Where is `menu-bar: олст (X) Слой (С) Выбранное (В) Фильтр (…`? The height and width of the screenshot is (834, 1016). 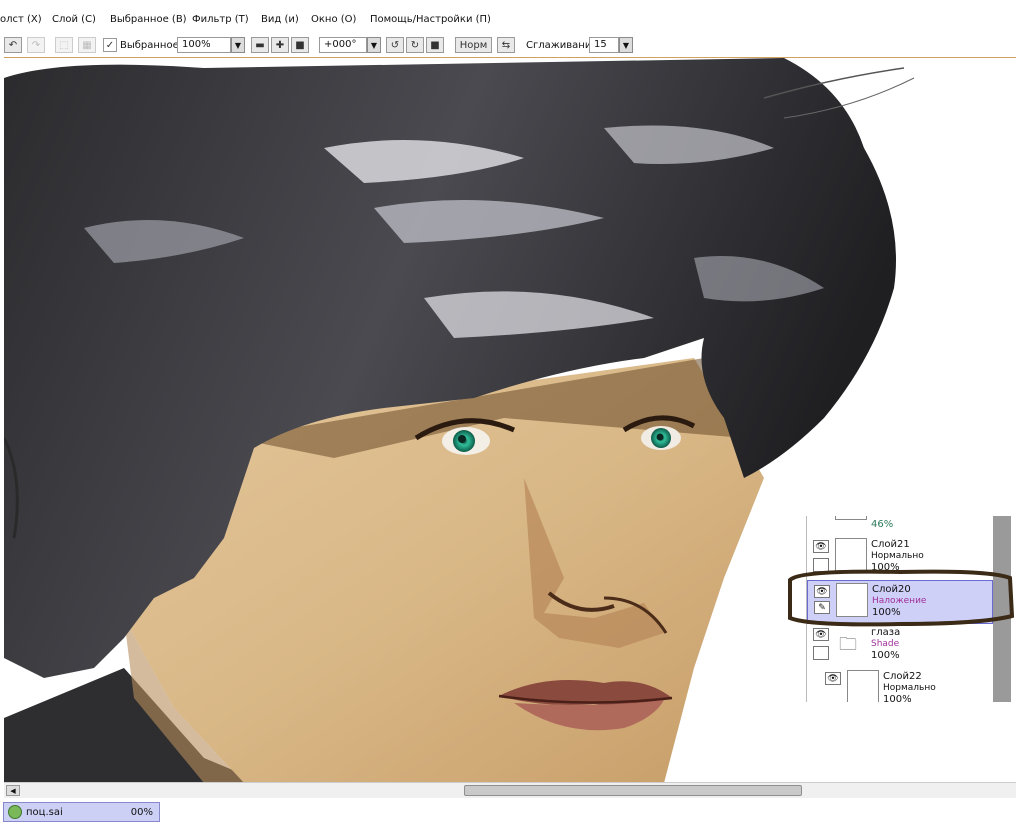
menu-bar: олст (X) Слой (С) Выбранное (В) Фильтр (… is located at coordinates (508, 21).